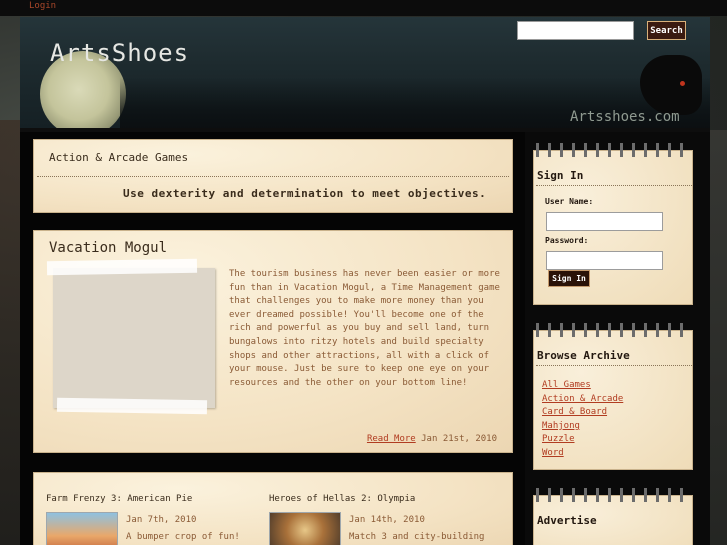 The image size is (727, 545). What do you see at coordinates (342, 499) in the screenshot?
I see `game-title: Heroes of Hellas 2: Olympia` at bounding box center [342, 499].